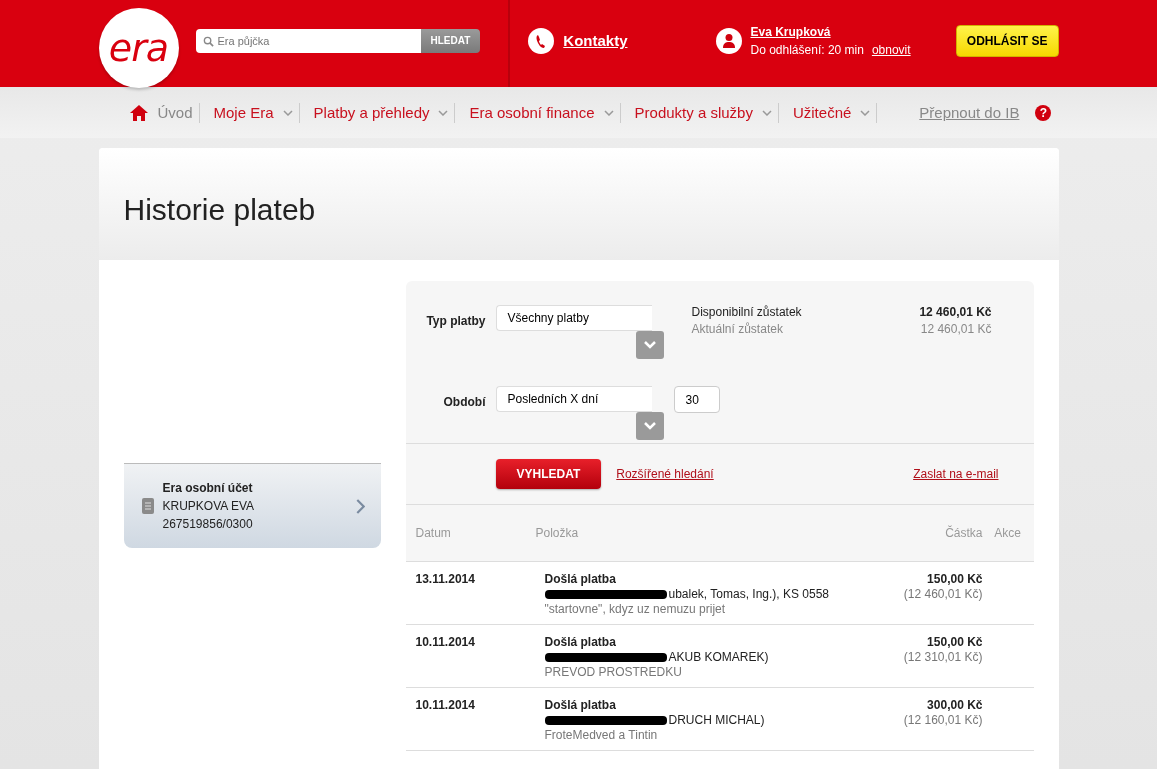 Image resolution: width=1157 pixels, height=769 pixels. I want to click on amount-cell: 300,00 Kč, so click(955, 705).